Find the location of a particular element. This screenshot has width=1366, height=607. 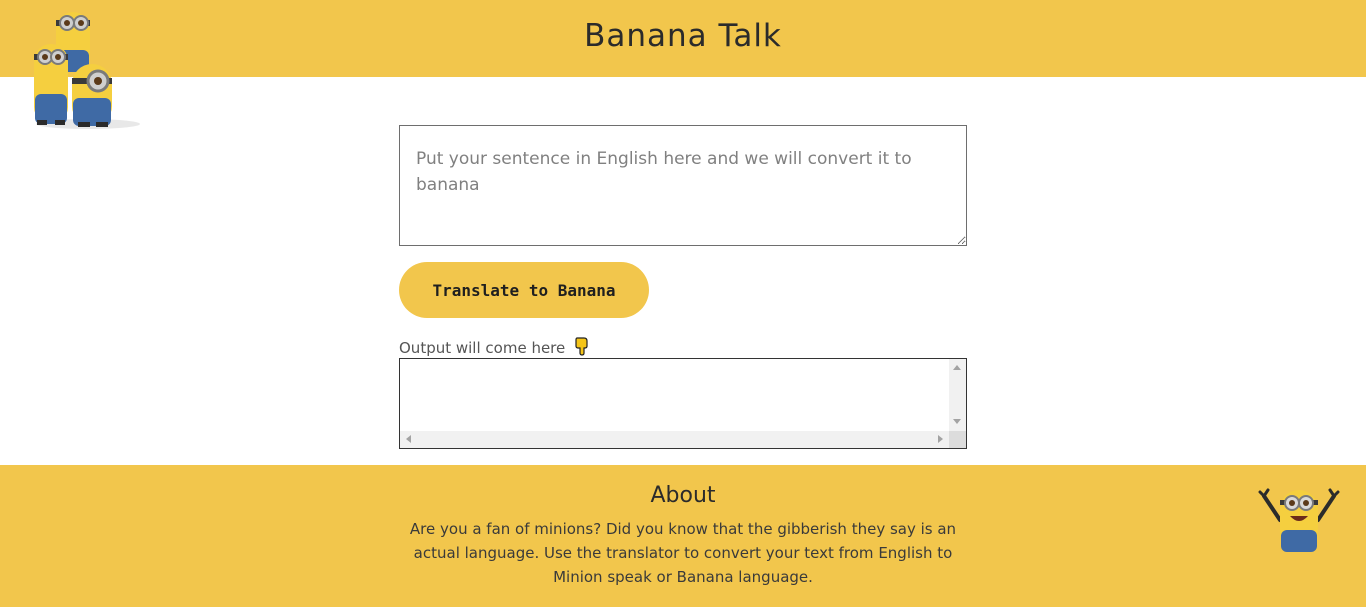

scroll-right-arrow-icon is located at coordinates (940, 439).